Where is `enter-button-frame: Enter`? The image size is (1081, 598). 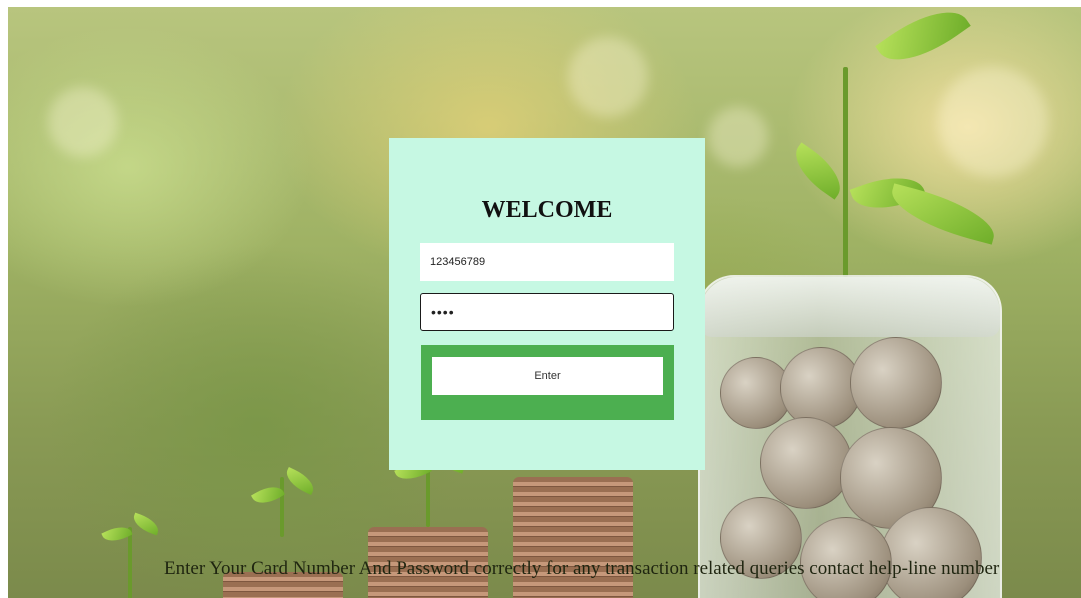 enter-button-frame: Enter is located at coordinates (547, 382).